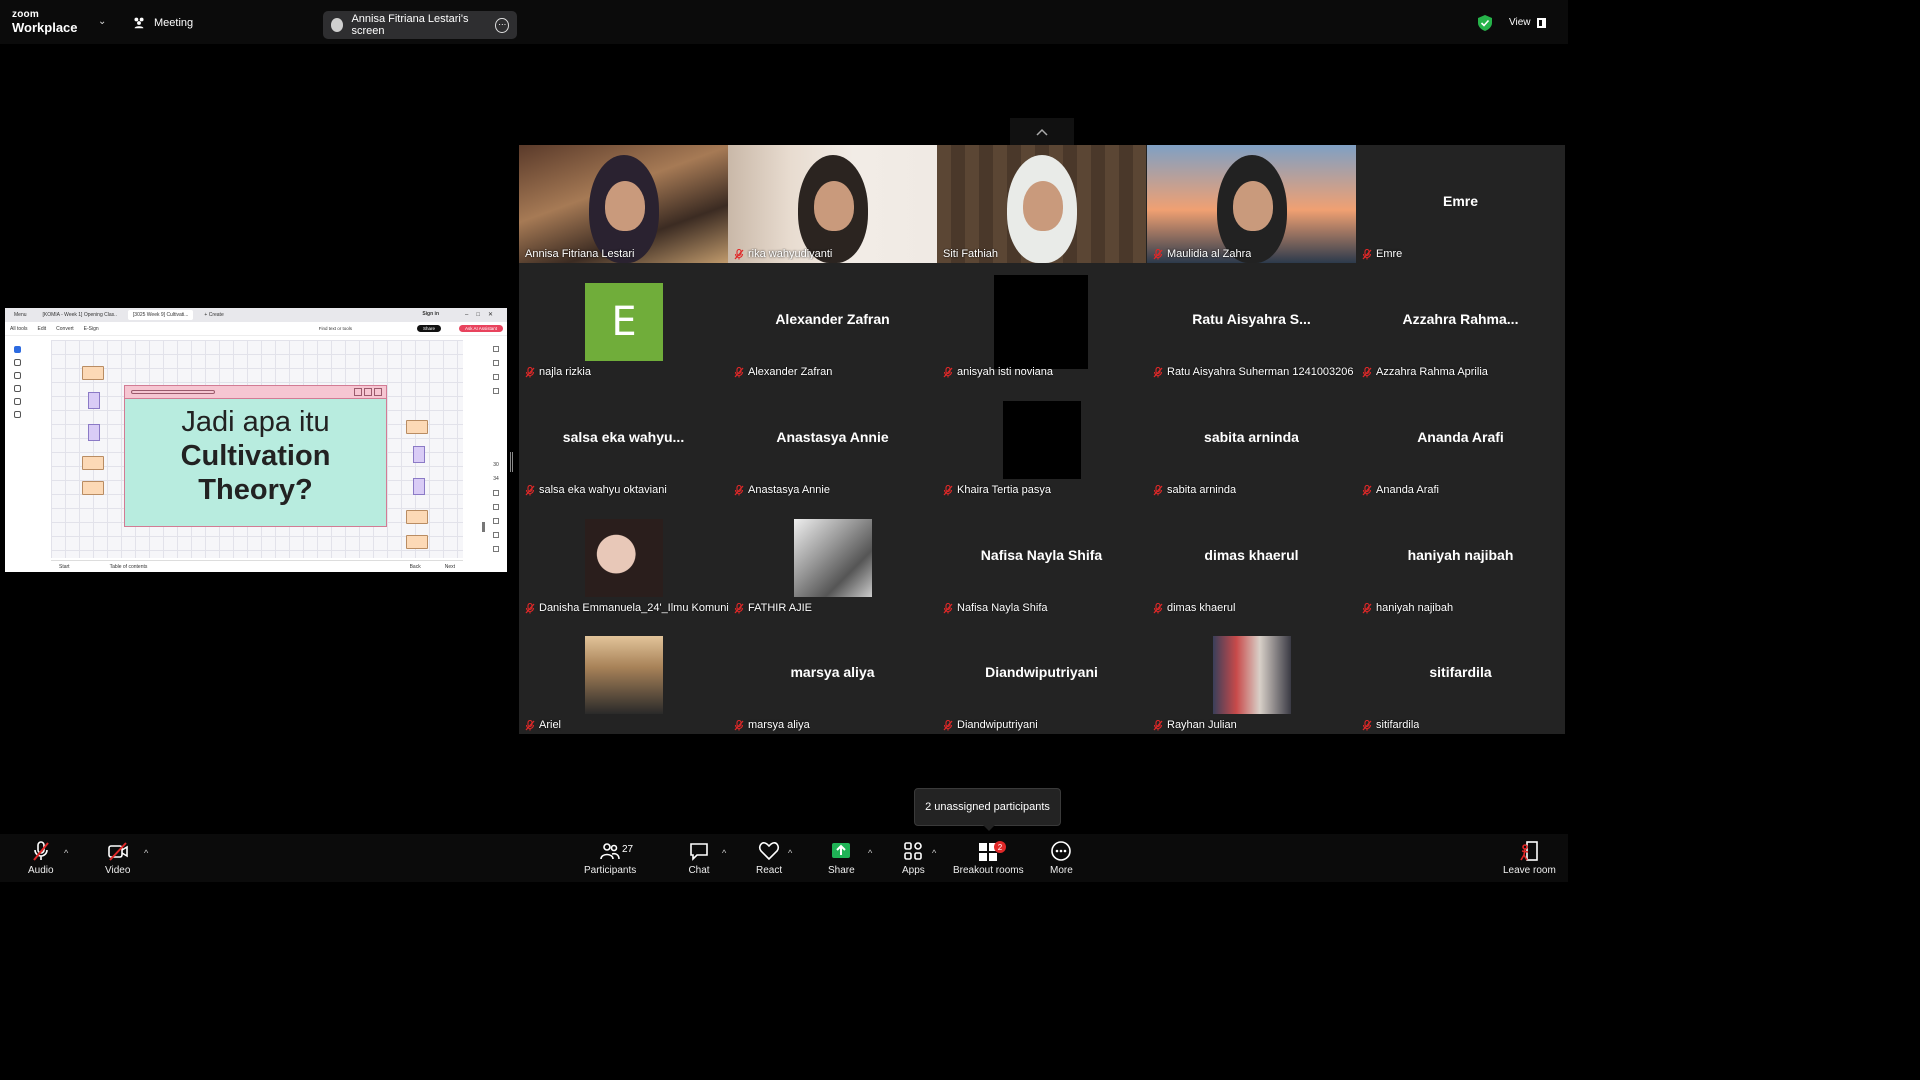  Describe the element at coordinates (129, 567) in the screenshot. I see `toc-link: Table of contents` at that location.